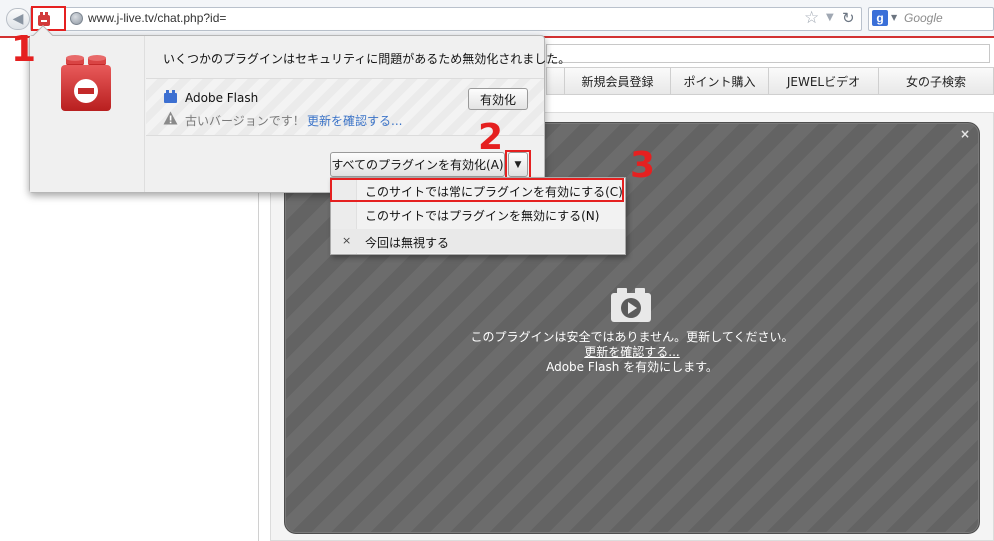 The width and height of the screenshot is (994, 541). Describe the element at coordinates (170, 118) in the screenshot. I see `warning-icon` at that location.